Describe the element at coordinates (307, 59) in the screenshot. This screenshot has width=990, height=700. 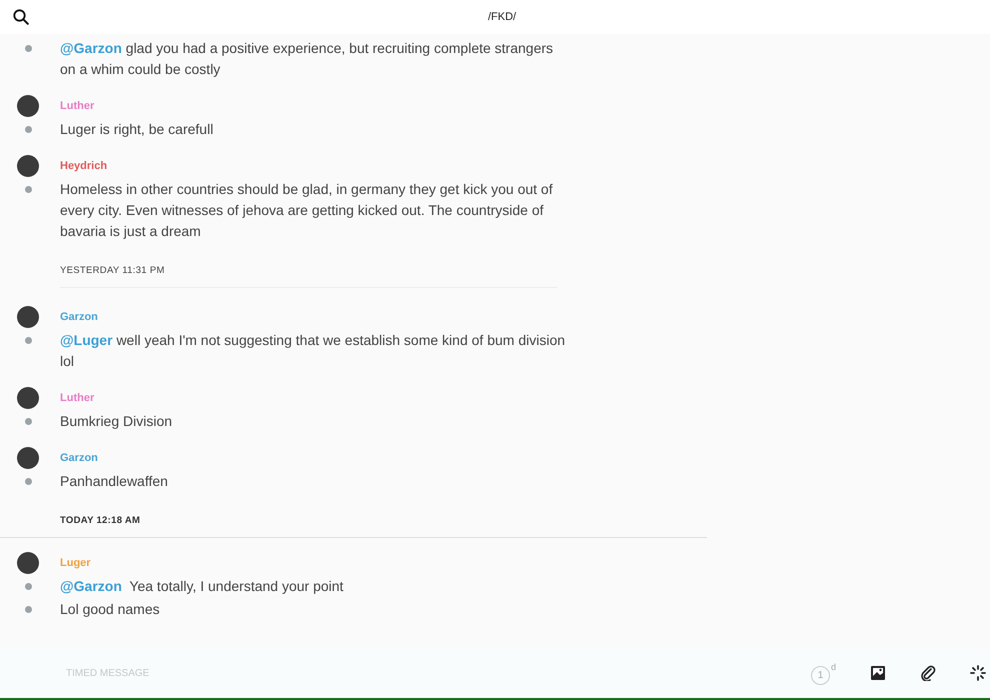
I see `message-text: @Garzon glad you had a positive experience, but recruiting complete strangers on a whim could be costly` at that location.